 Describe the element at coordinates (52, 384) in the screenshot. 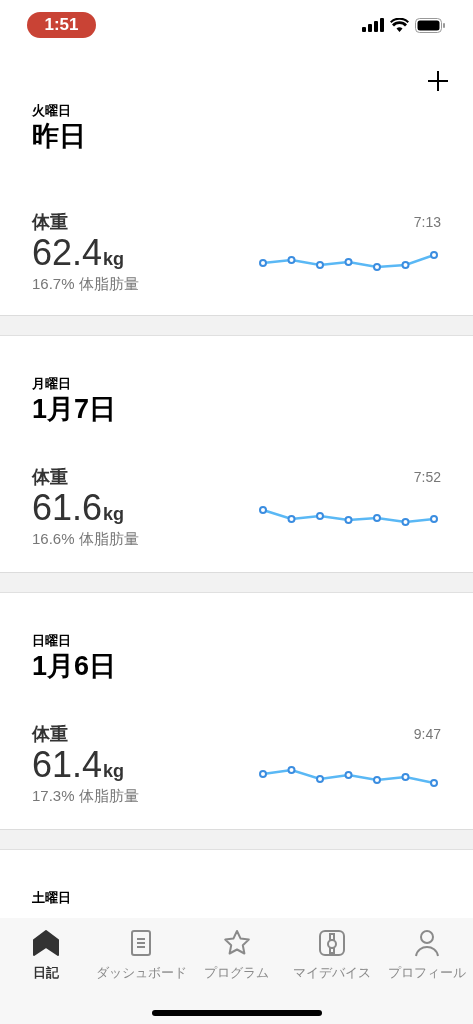

I see `weekday-label: 月曜日` at that location.